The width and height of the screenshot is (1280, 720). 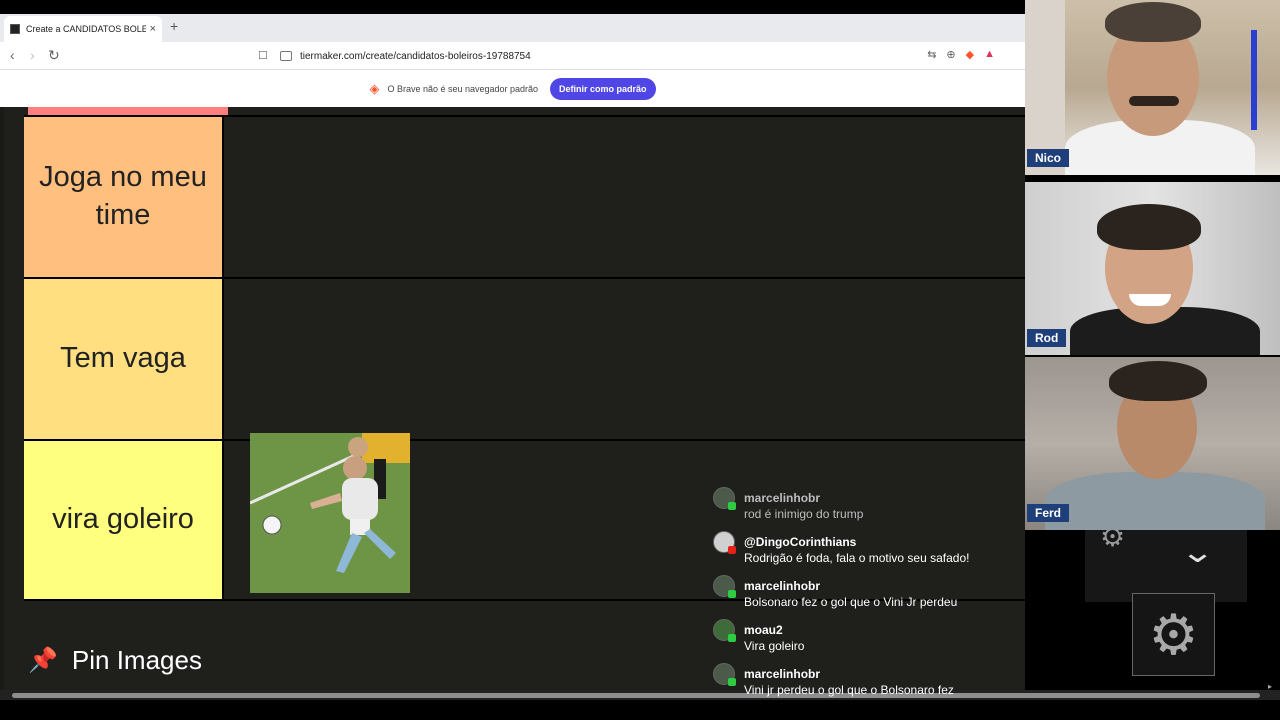 I want to click on led-light, so click(x=1254, y=80).